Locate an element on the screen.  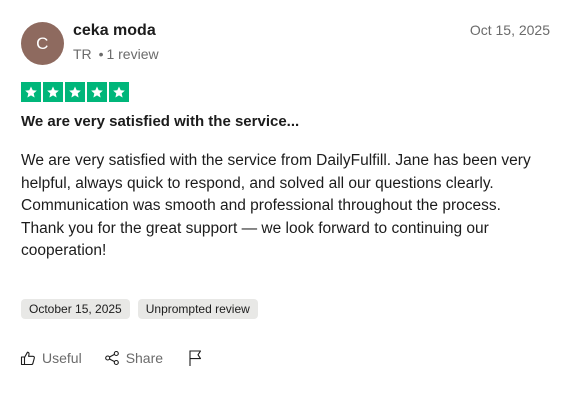
useful-button: Useful is located at coordinates (51, 358).